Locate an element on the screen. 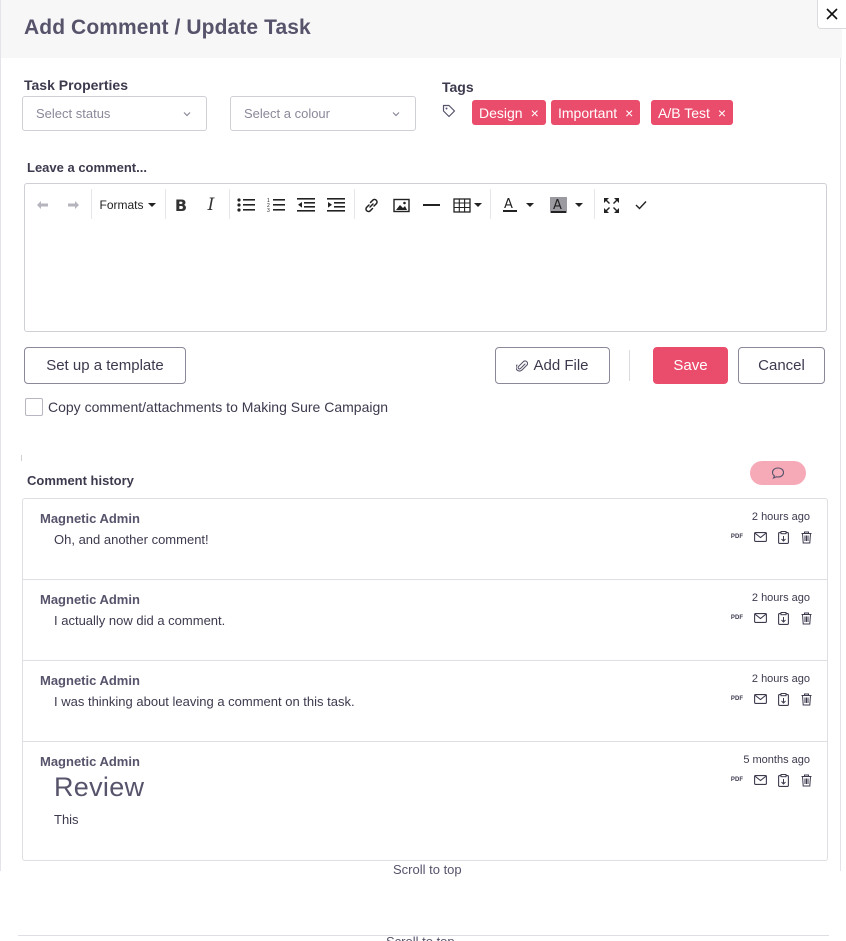 Image resolution: width=846 pixels, height=941 pixels. svg-text: 3 is located at coordinates (268, 210).